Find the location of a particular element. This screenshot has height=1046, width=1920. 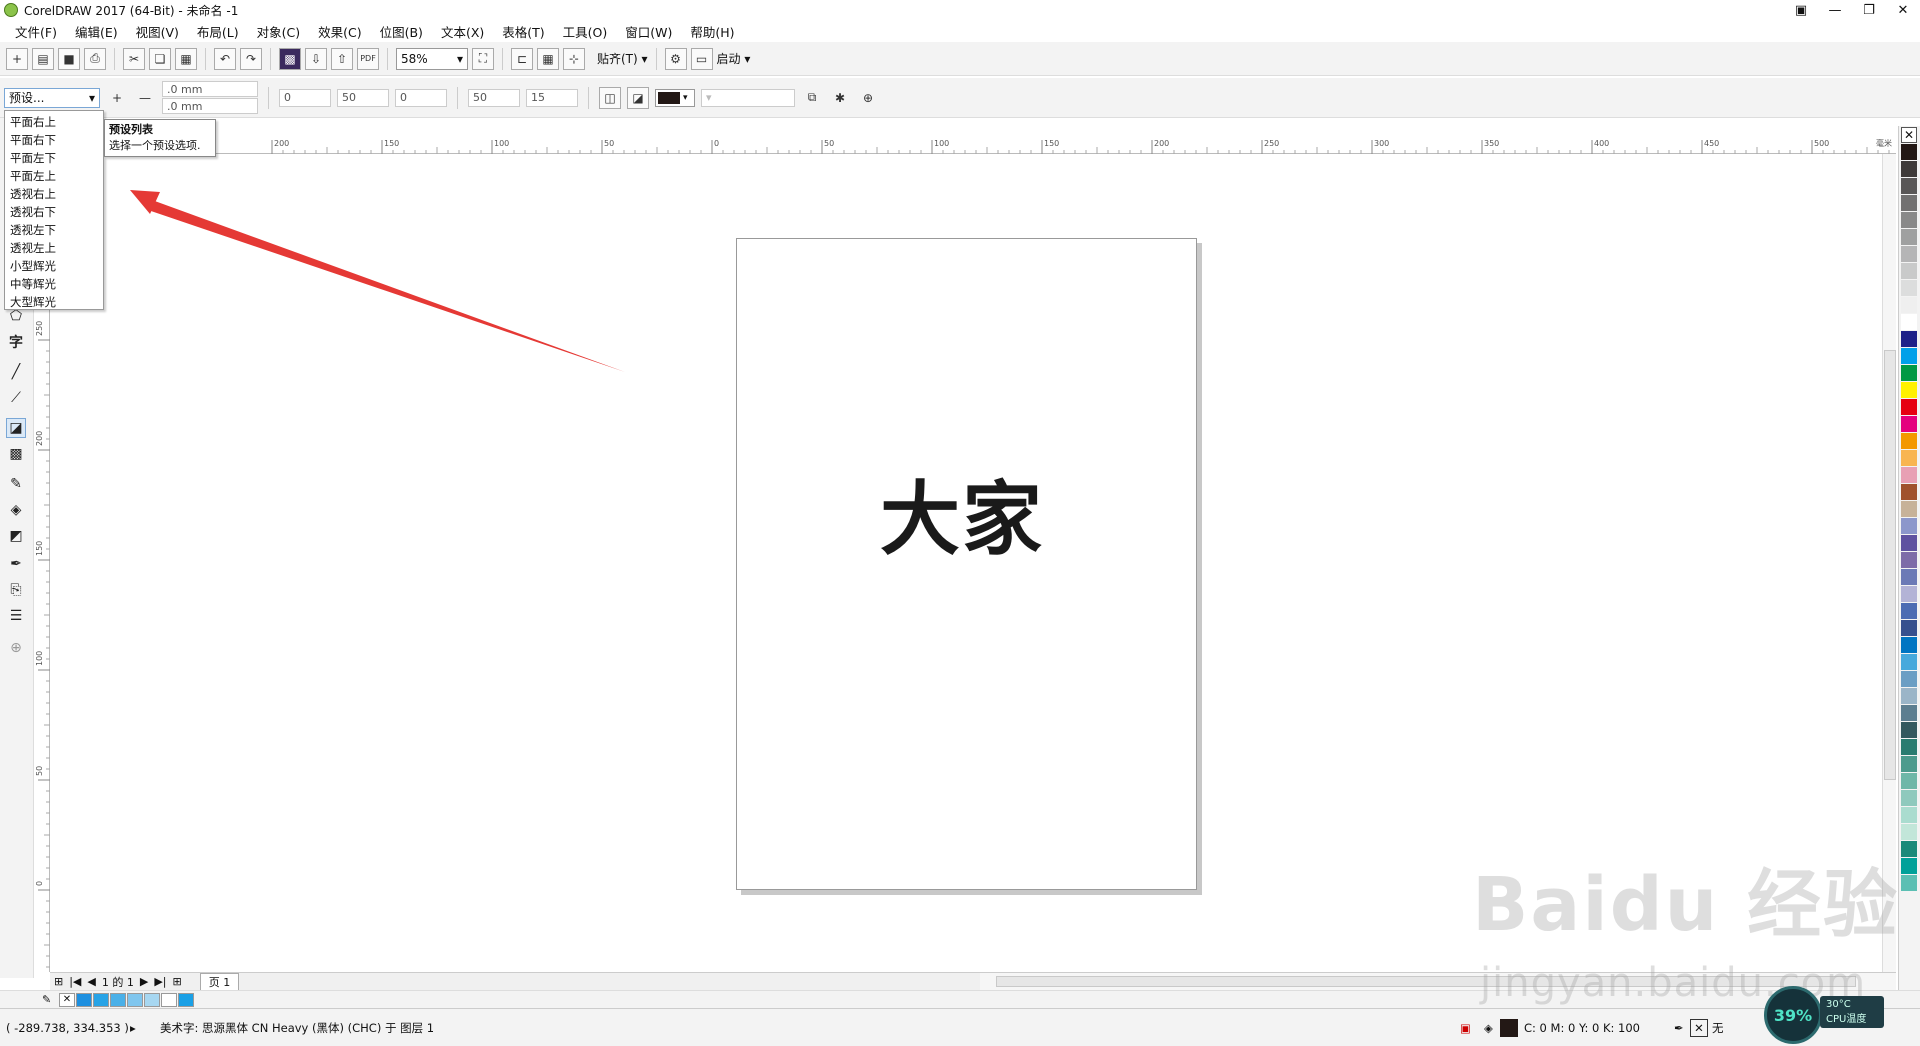

undo-icon: ↶ is located at coordinates (225, 58).